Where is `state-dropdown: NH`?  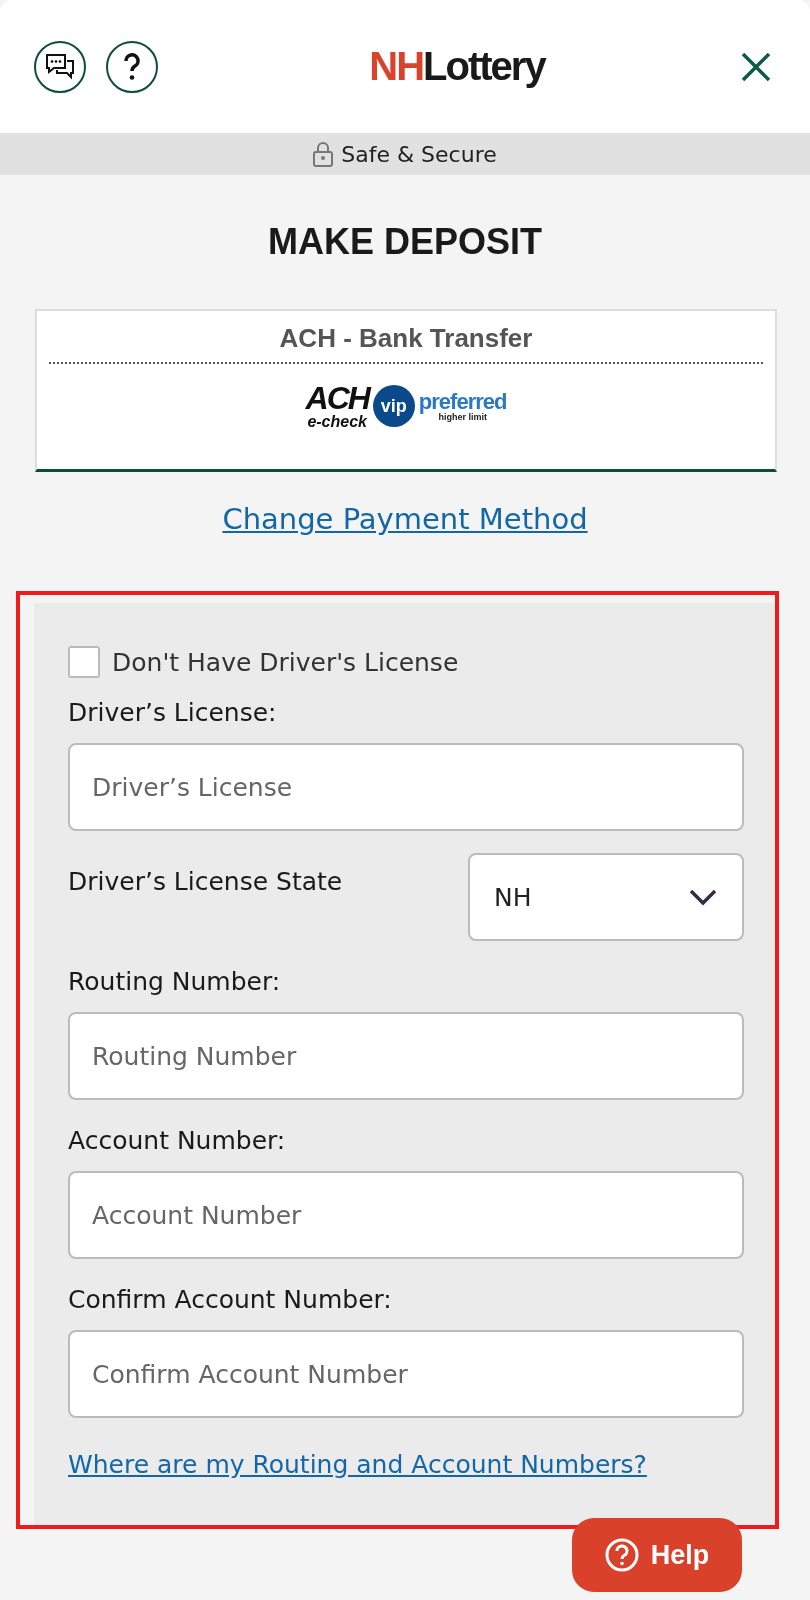 state-dropdown: NH is located at coordinates (606, 897).